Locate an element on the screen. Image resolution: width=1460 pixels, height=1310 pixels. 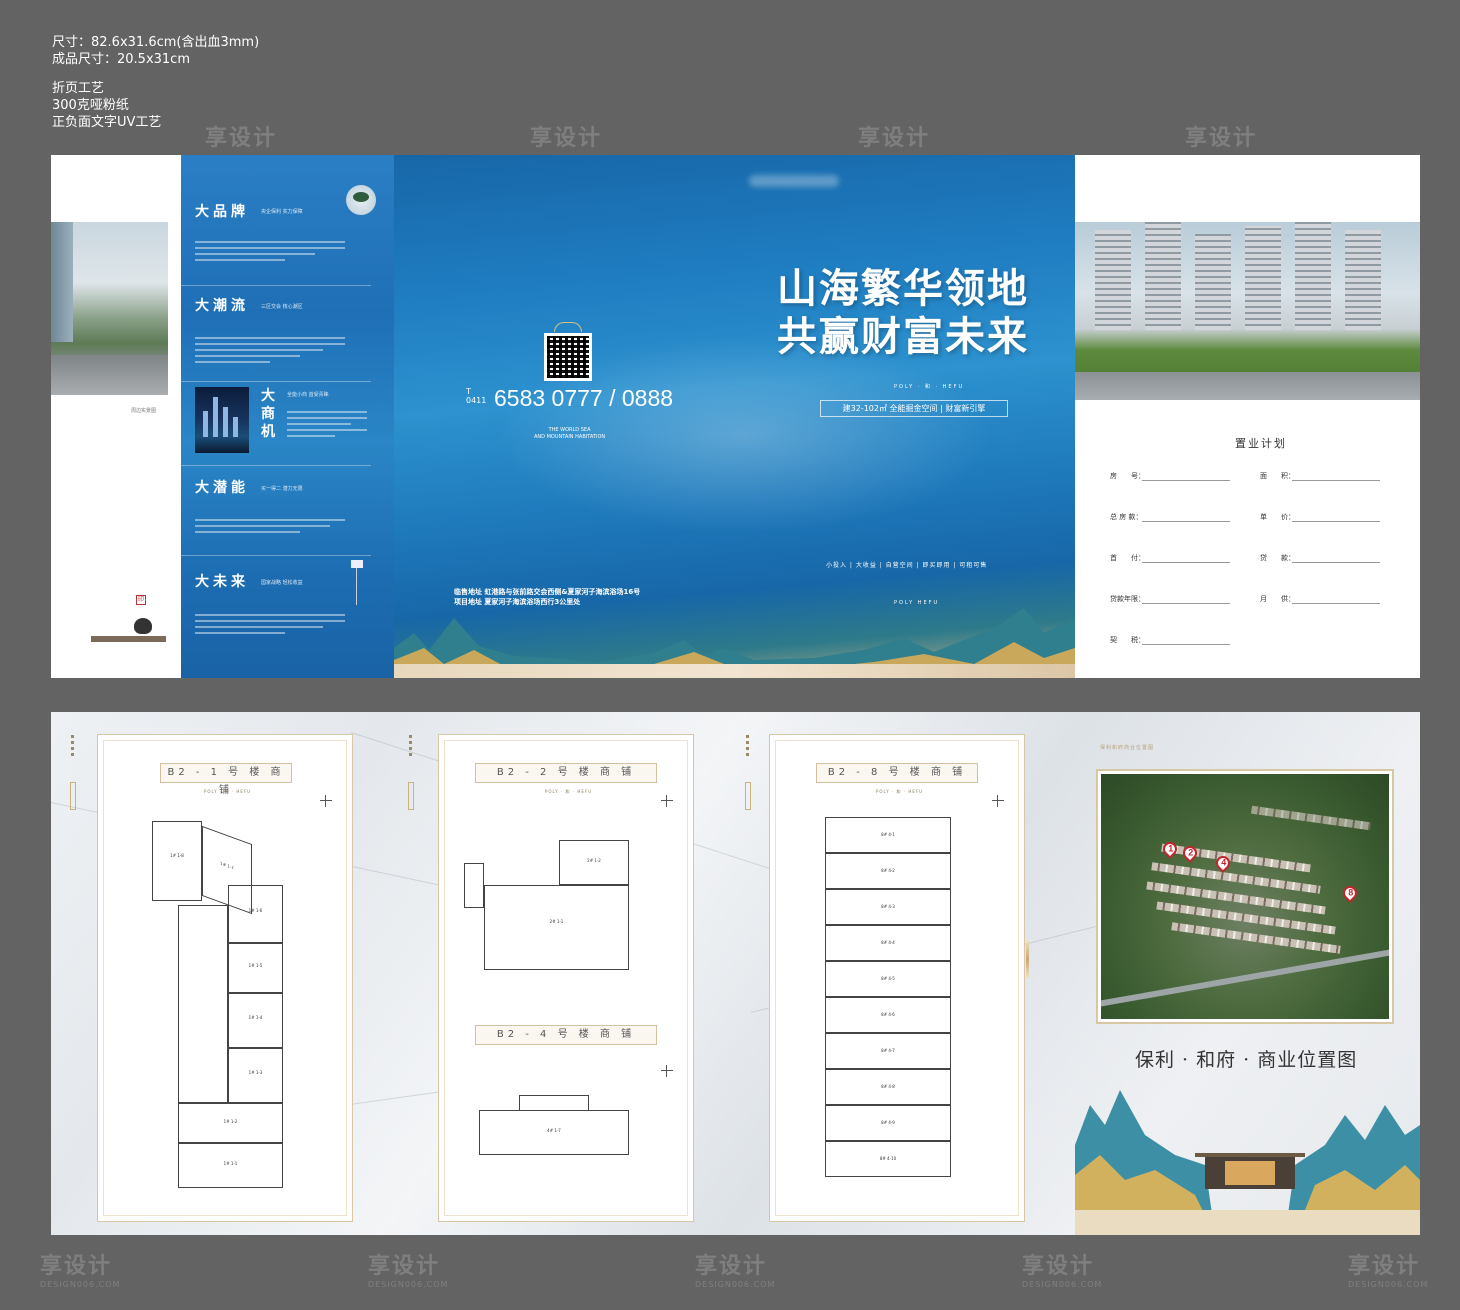
side-tab is located at coordinates (748, 745).